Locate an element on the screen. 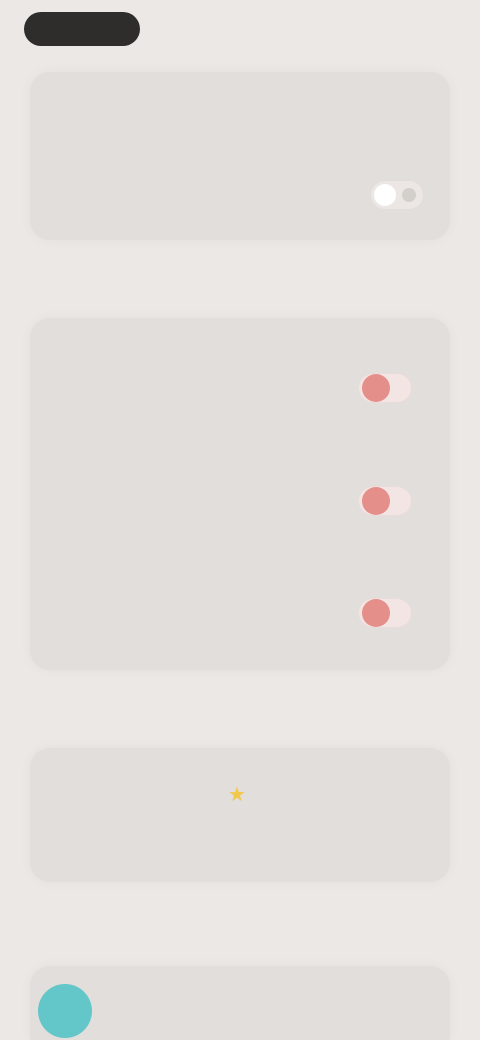  feedback-card: ★ is located at coordinates (240, 815).